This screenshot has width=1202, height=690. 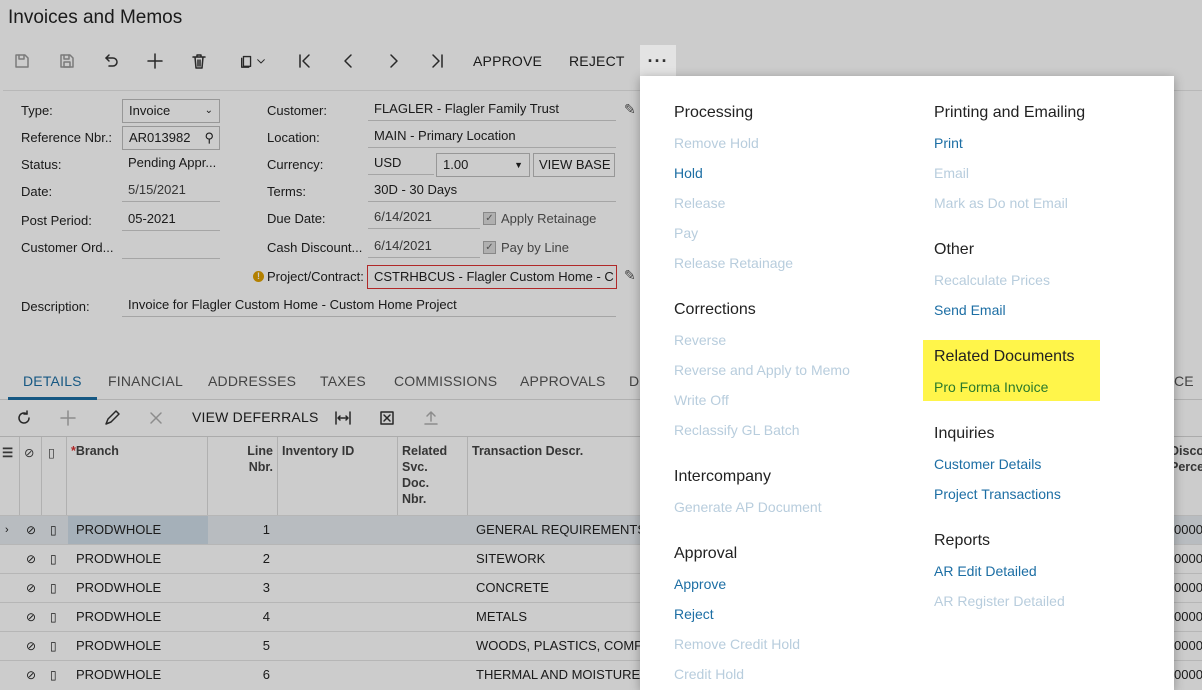 What do you see at coordinates (709, 674) in the screenshot?
I see `menu-item-credit-hold: Credit Hold` at bounding box center [709, 674].